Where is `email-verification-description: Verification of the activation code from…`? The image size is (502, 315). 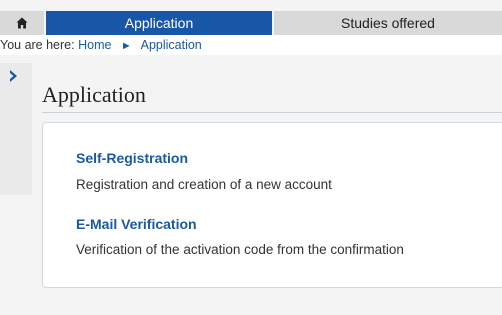 email-verification-description: Verification of the activation code from… is located at coordinates (240, 249).